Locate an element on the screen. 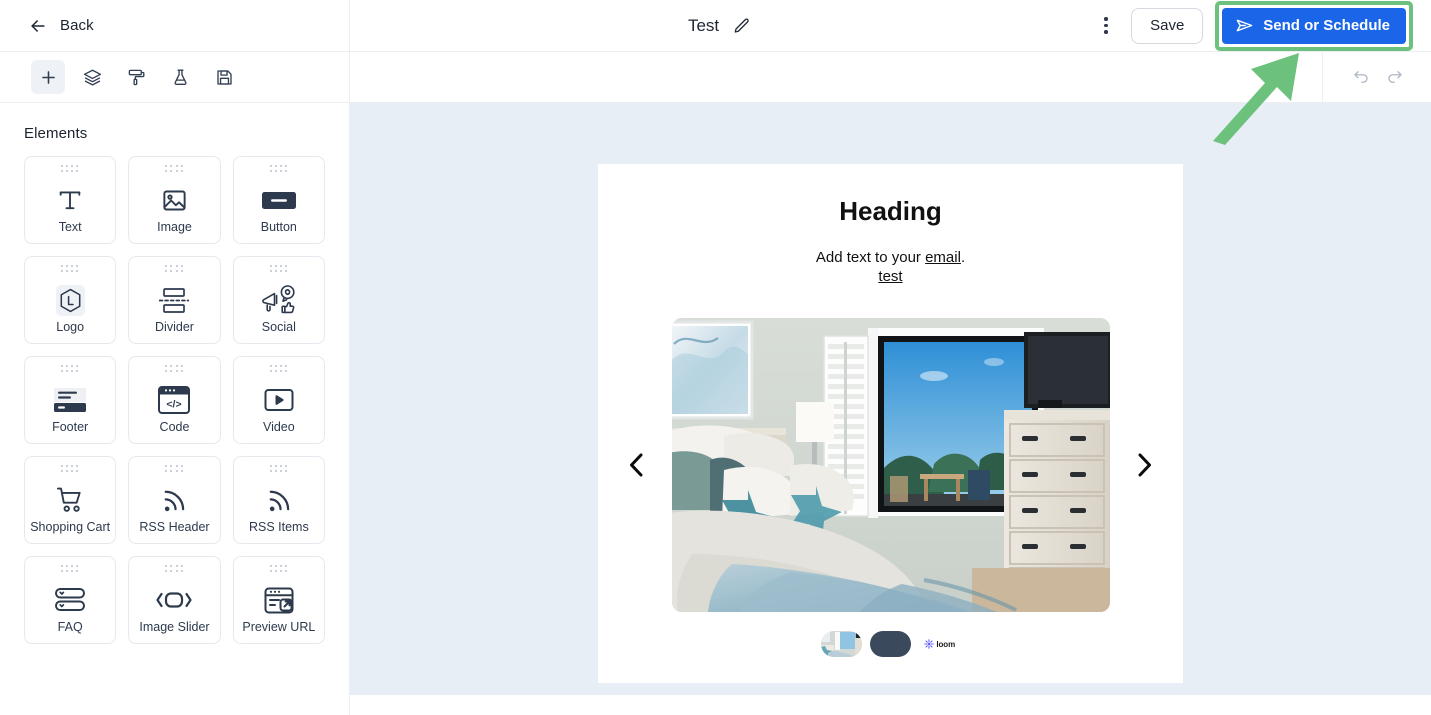  sidebar-toolbar is located at coordinates (174, 77).